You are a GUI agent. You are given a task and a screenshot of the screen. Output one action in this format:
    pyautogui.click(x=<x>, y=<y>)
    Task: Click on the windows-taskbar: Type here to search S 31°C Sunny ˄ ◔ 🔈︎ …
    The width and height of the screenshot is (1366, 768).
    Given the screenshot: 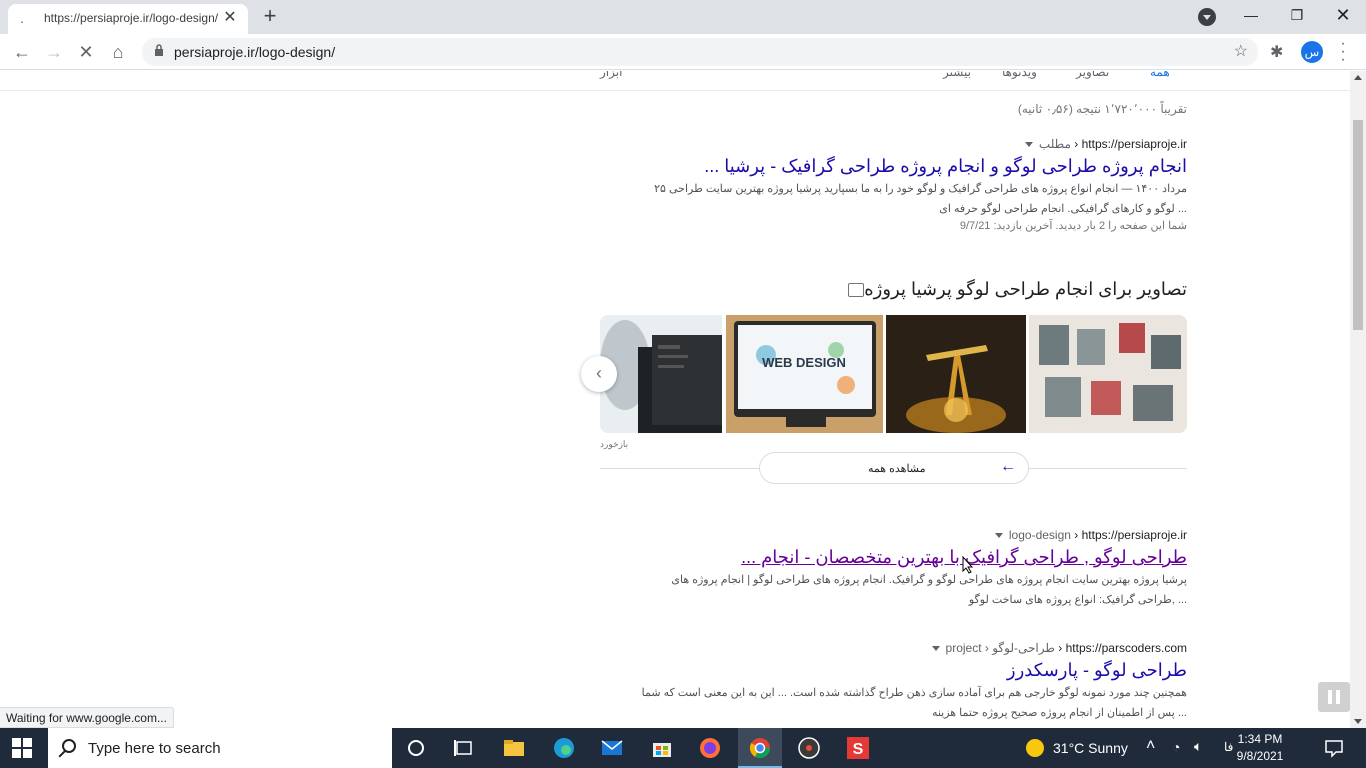 What is the action you would take?
    pyautogui.click(x=683, y=748)
    